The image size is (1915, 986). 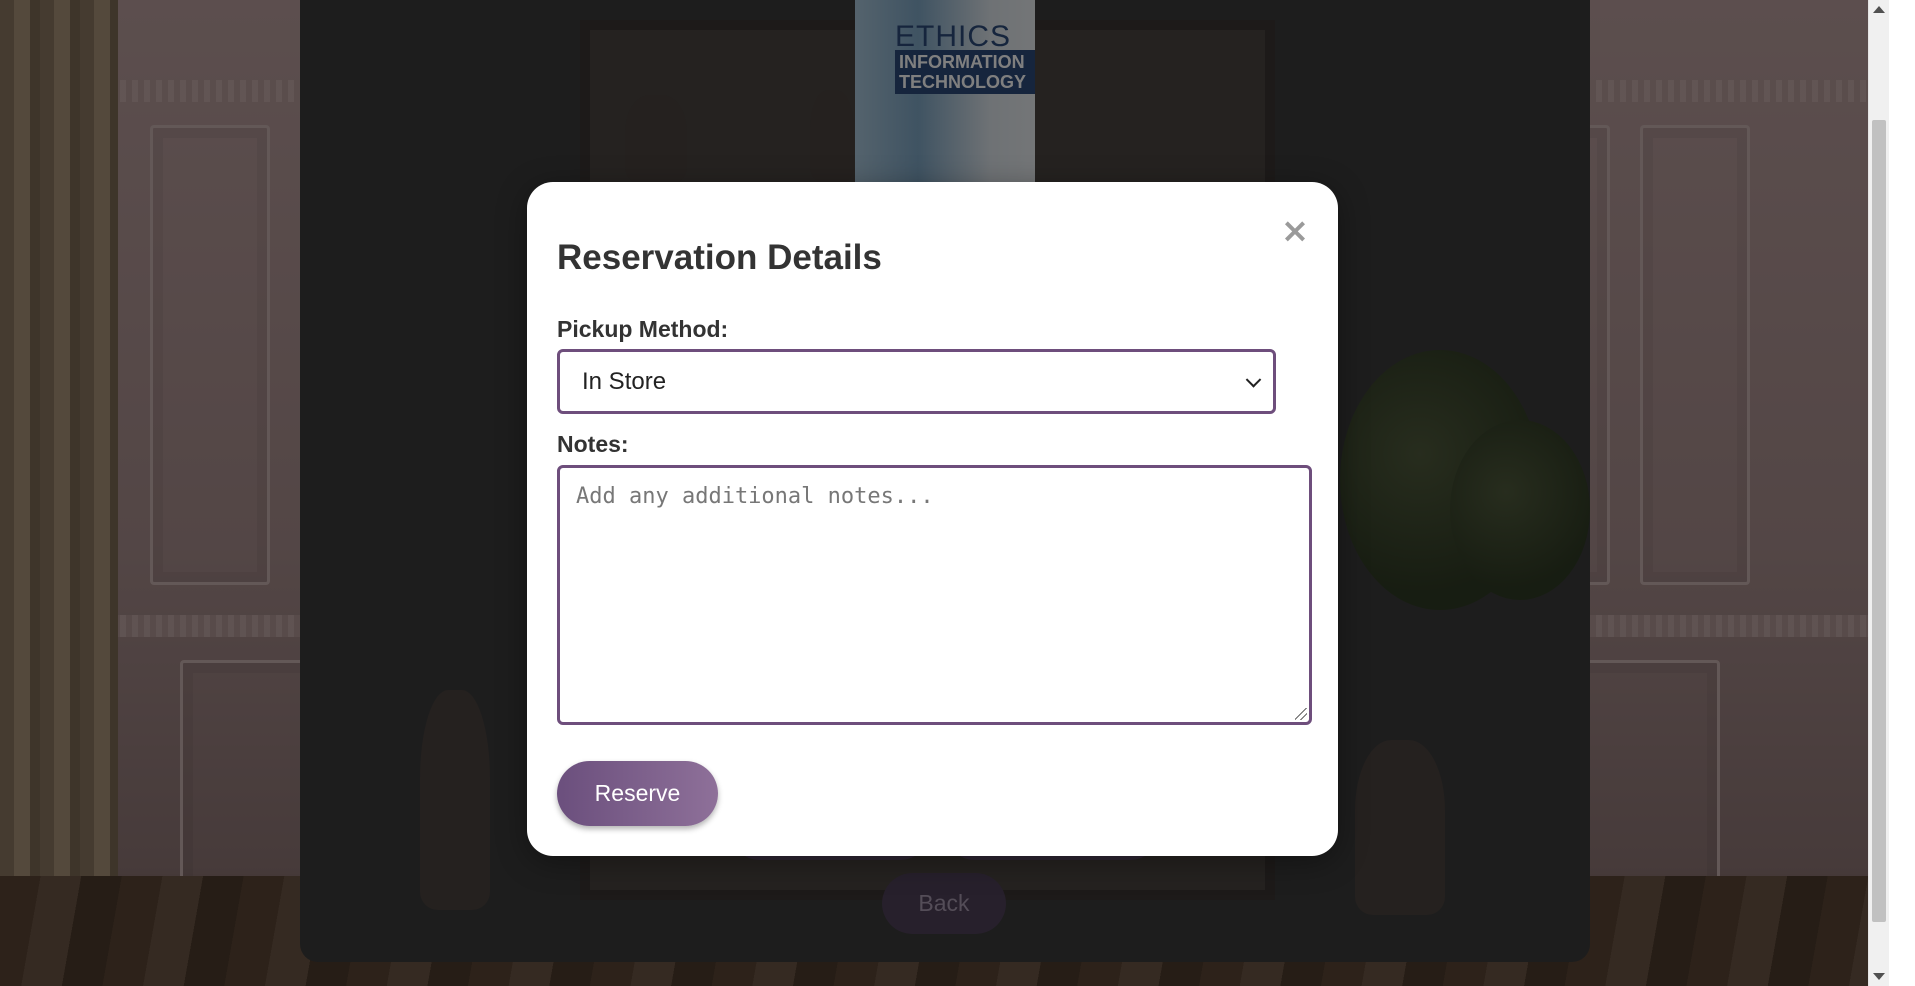 I want to click on pickup-method-label: Pickup Method:, so click(x=643, y=329).